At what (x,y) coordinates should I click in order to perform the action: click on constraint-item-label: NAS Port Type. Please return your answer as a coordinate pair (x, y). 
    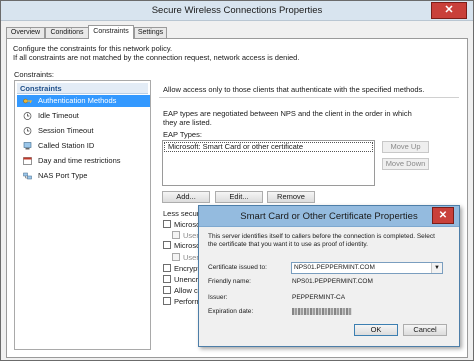
    Looking at the image, I should click on (63, 175).